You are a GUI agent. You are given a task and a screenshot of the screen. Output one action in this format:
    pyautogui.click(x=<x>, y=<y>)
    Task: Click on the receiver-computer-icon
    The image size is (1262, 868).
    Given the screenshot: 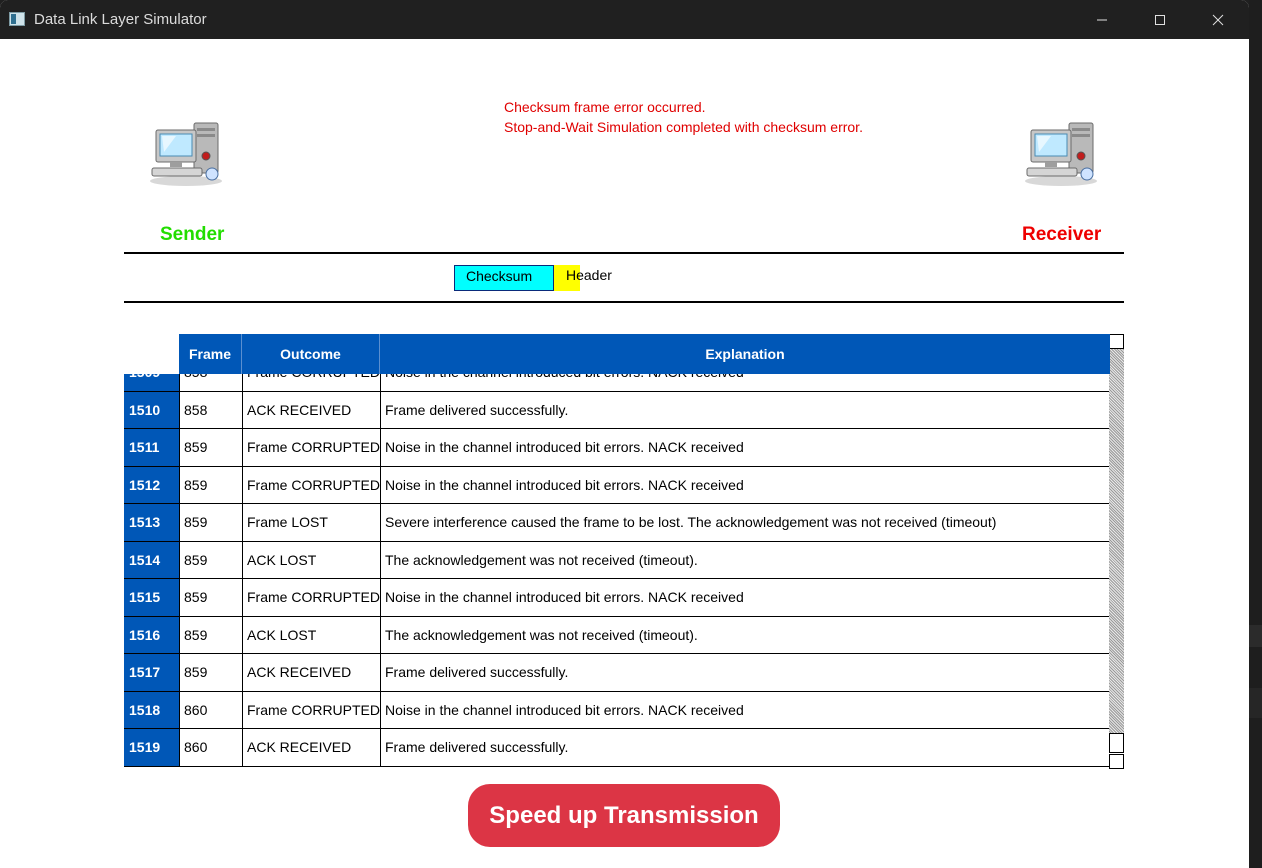 What is the action you would take?
    pyautogui.click(x=1061, y=153)
    